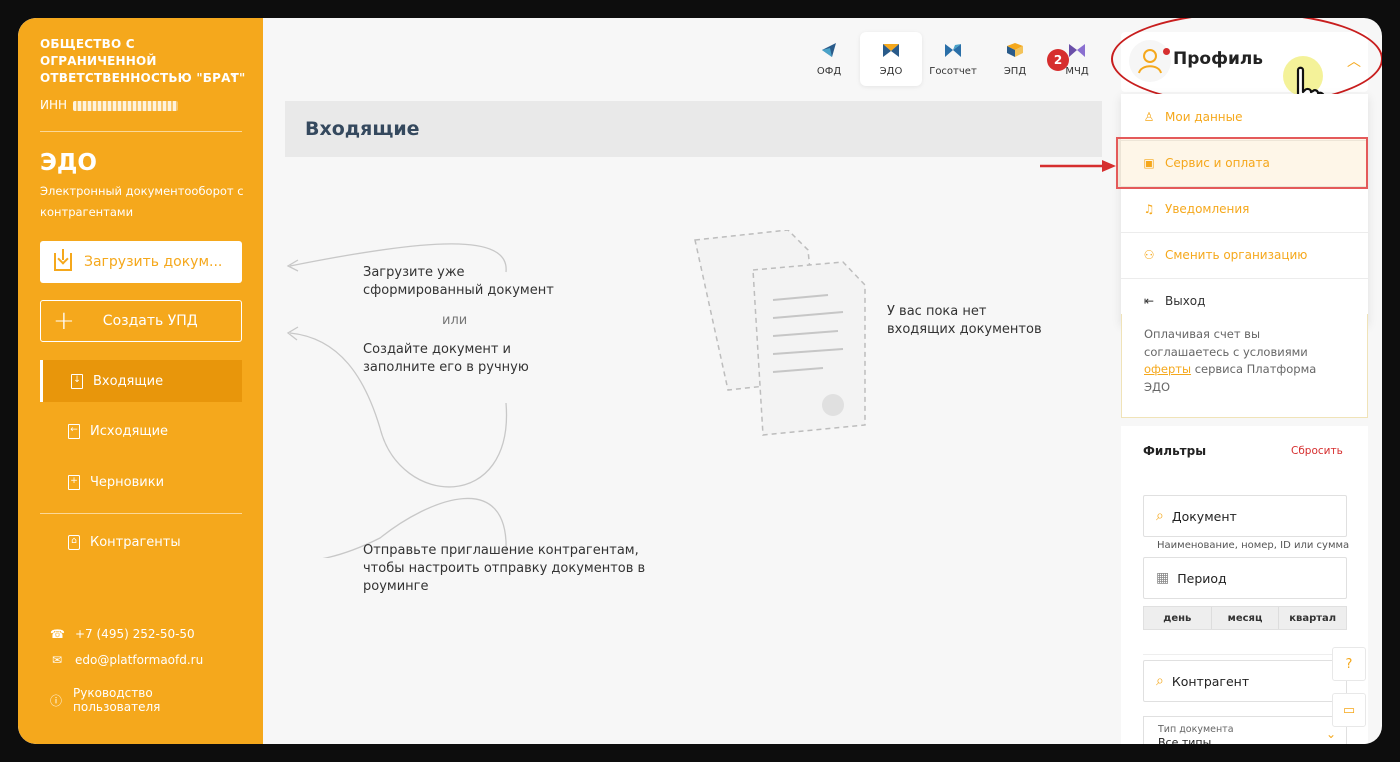  Describe the element at coordinates (129, 431) in the screenshot. I see `sidebar-item-label: Исходящие` at that location.